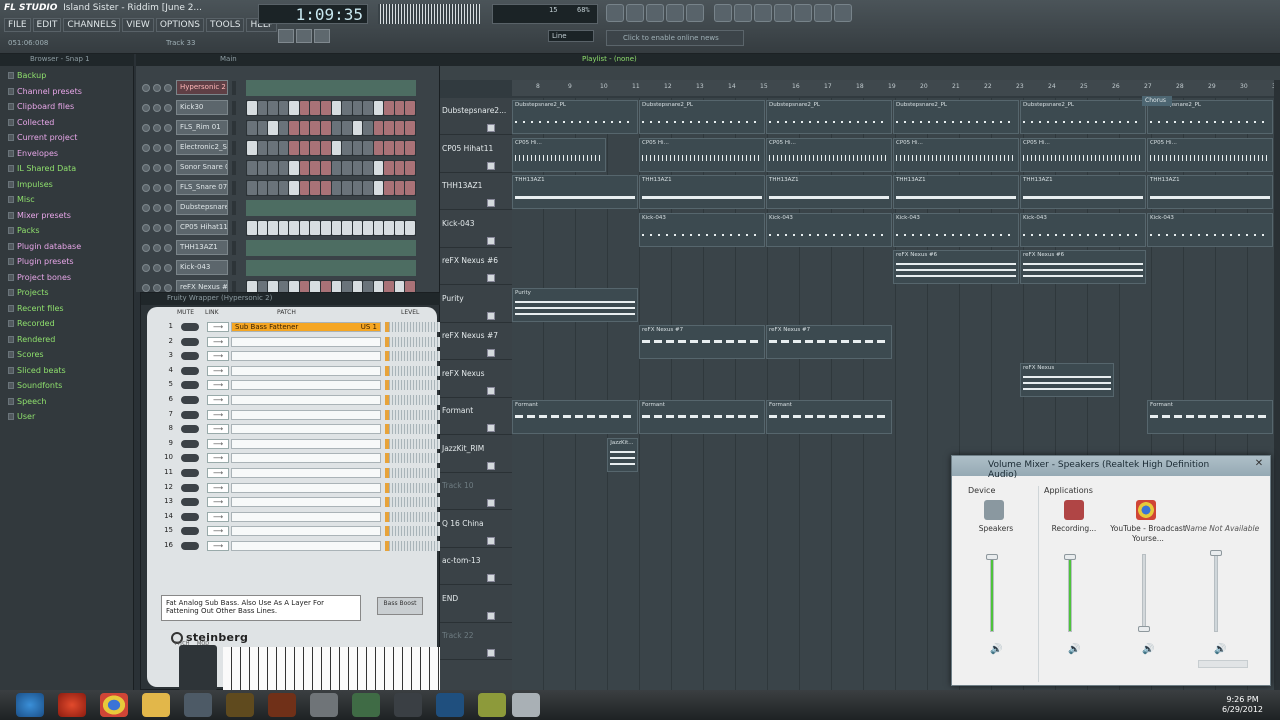  What do you see at coordinates (476, 454) in the screenshot?
I see `track-header: JazzKit_RIM` at bounding box center [476, 454].